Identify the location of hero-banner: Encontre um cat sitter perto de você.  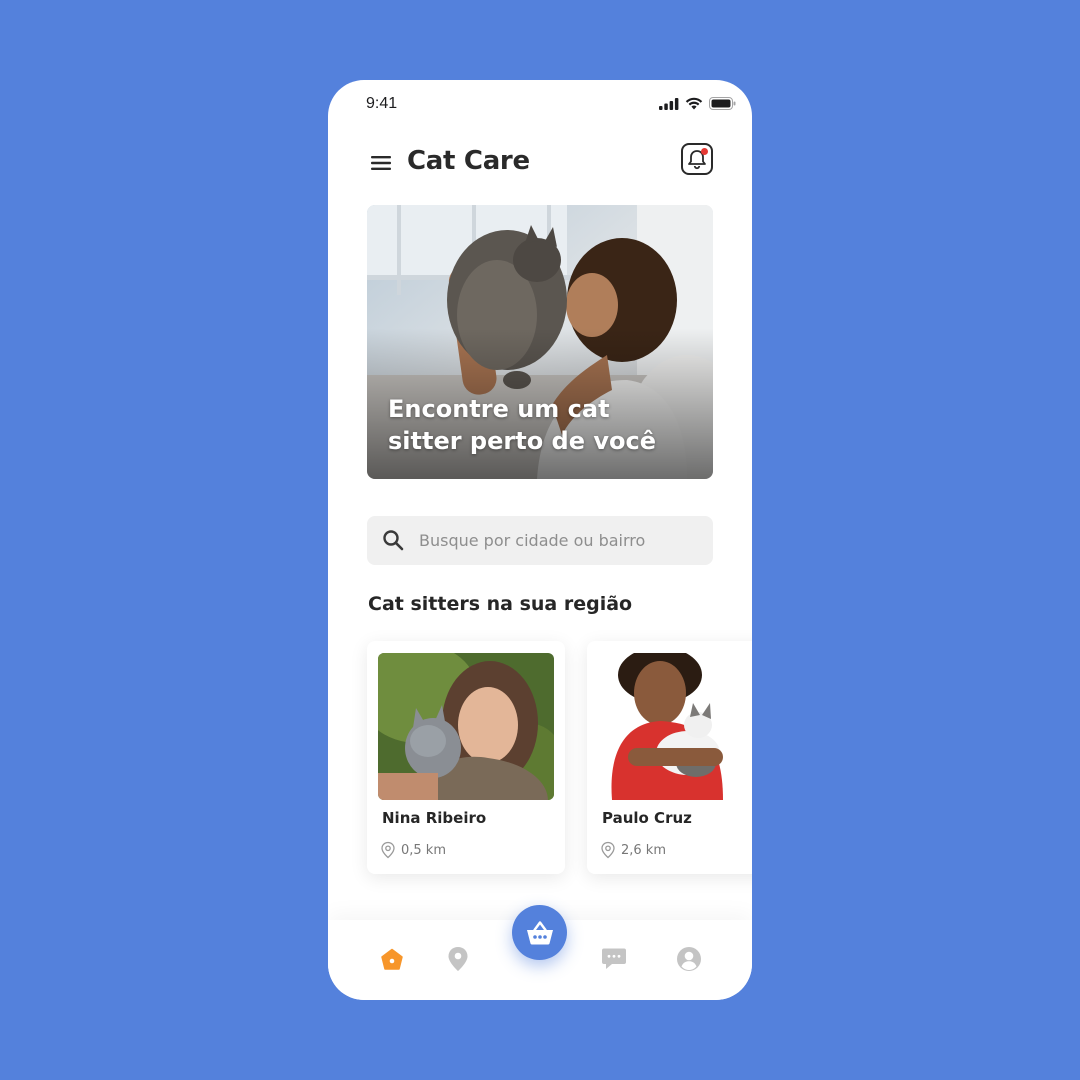
(540, 342).